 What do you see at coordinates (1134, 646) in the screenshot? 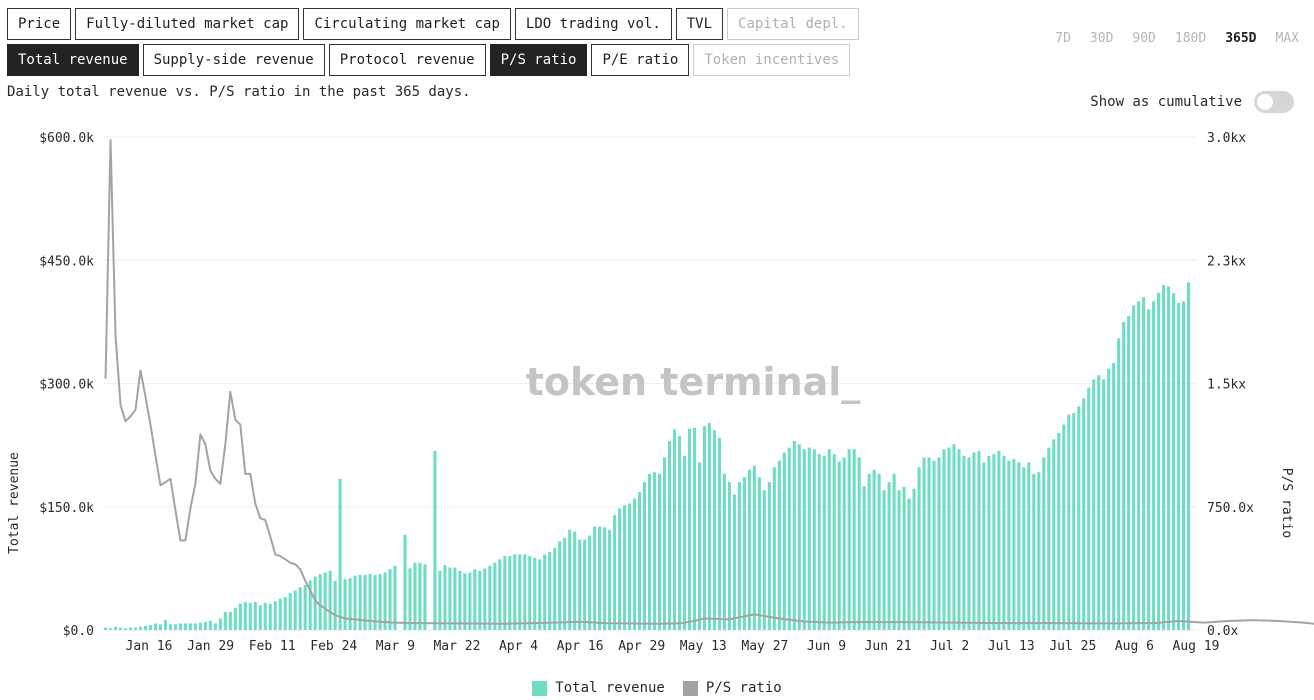
I see `x-tick-label: Aug 6` at bounding box center [1134, 646].